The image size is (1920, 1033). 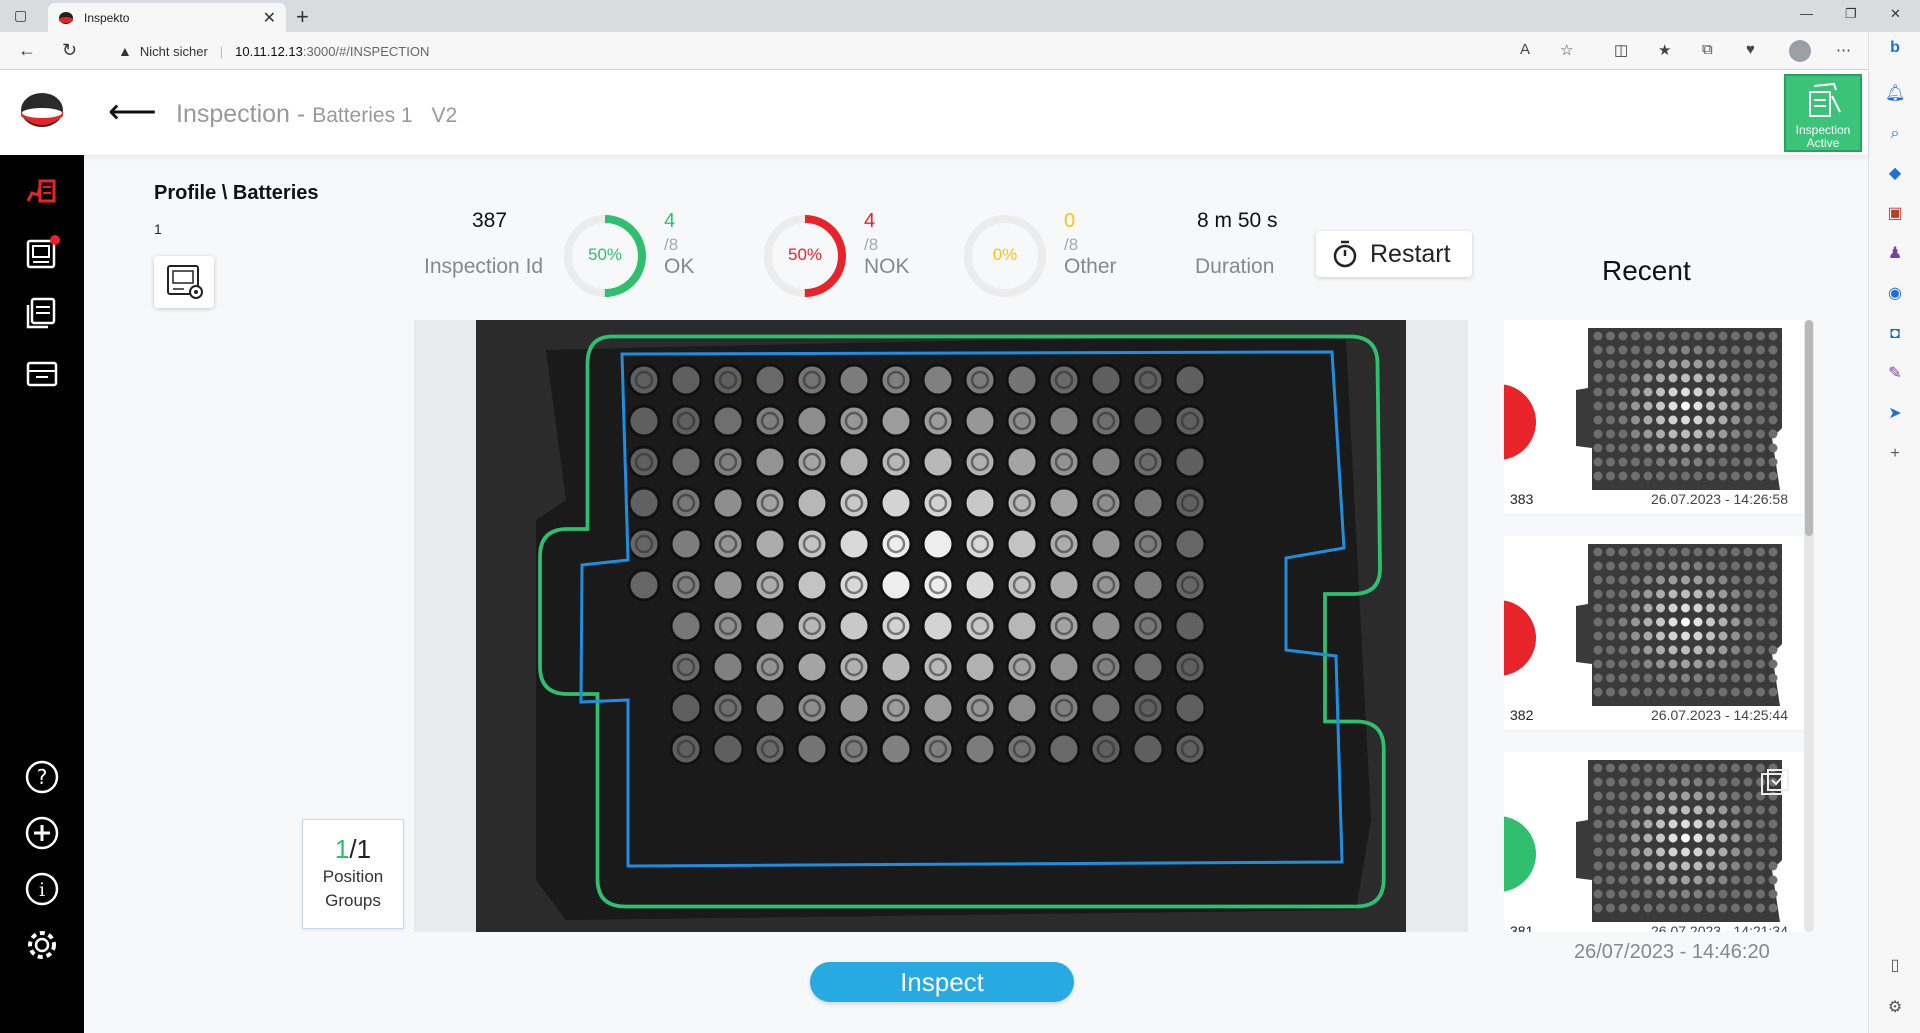 What do you see at coordinates (1806, 13) in the screenshot?
I see `minimize-icon: —` at bounding box center [1806, 13].